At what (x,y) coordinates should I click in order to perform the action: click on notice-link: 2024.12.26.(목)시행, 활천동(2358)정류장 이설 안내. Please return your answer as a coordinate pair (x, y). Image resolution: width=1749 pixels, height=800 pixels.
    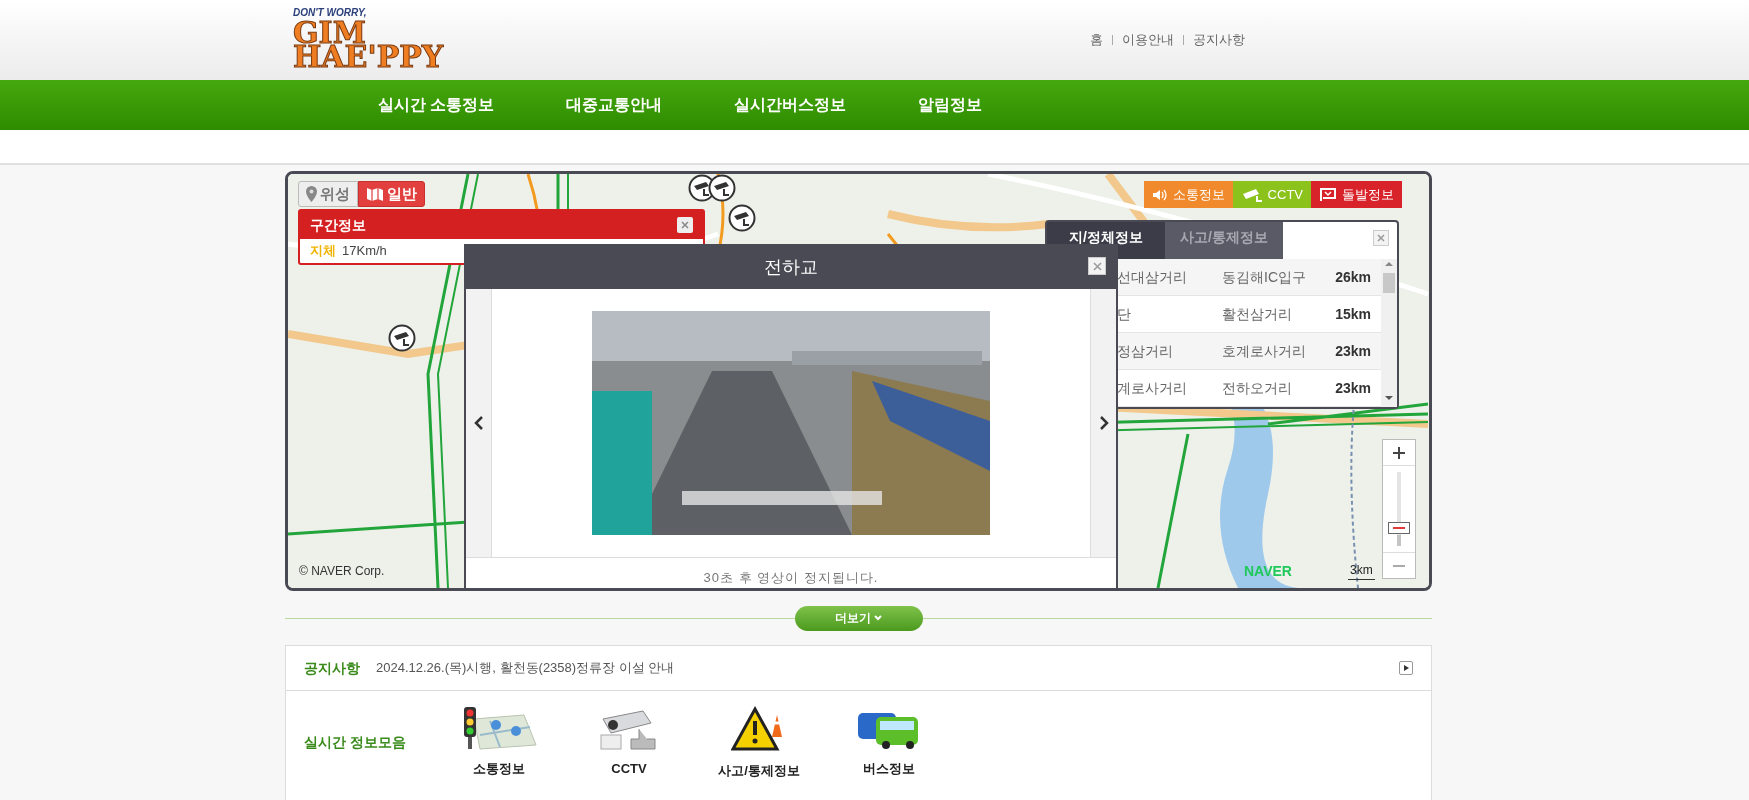
    Looking at the image, I should click on (525, 668).